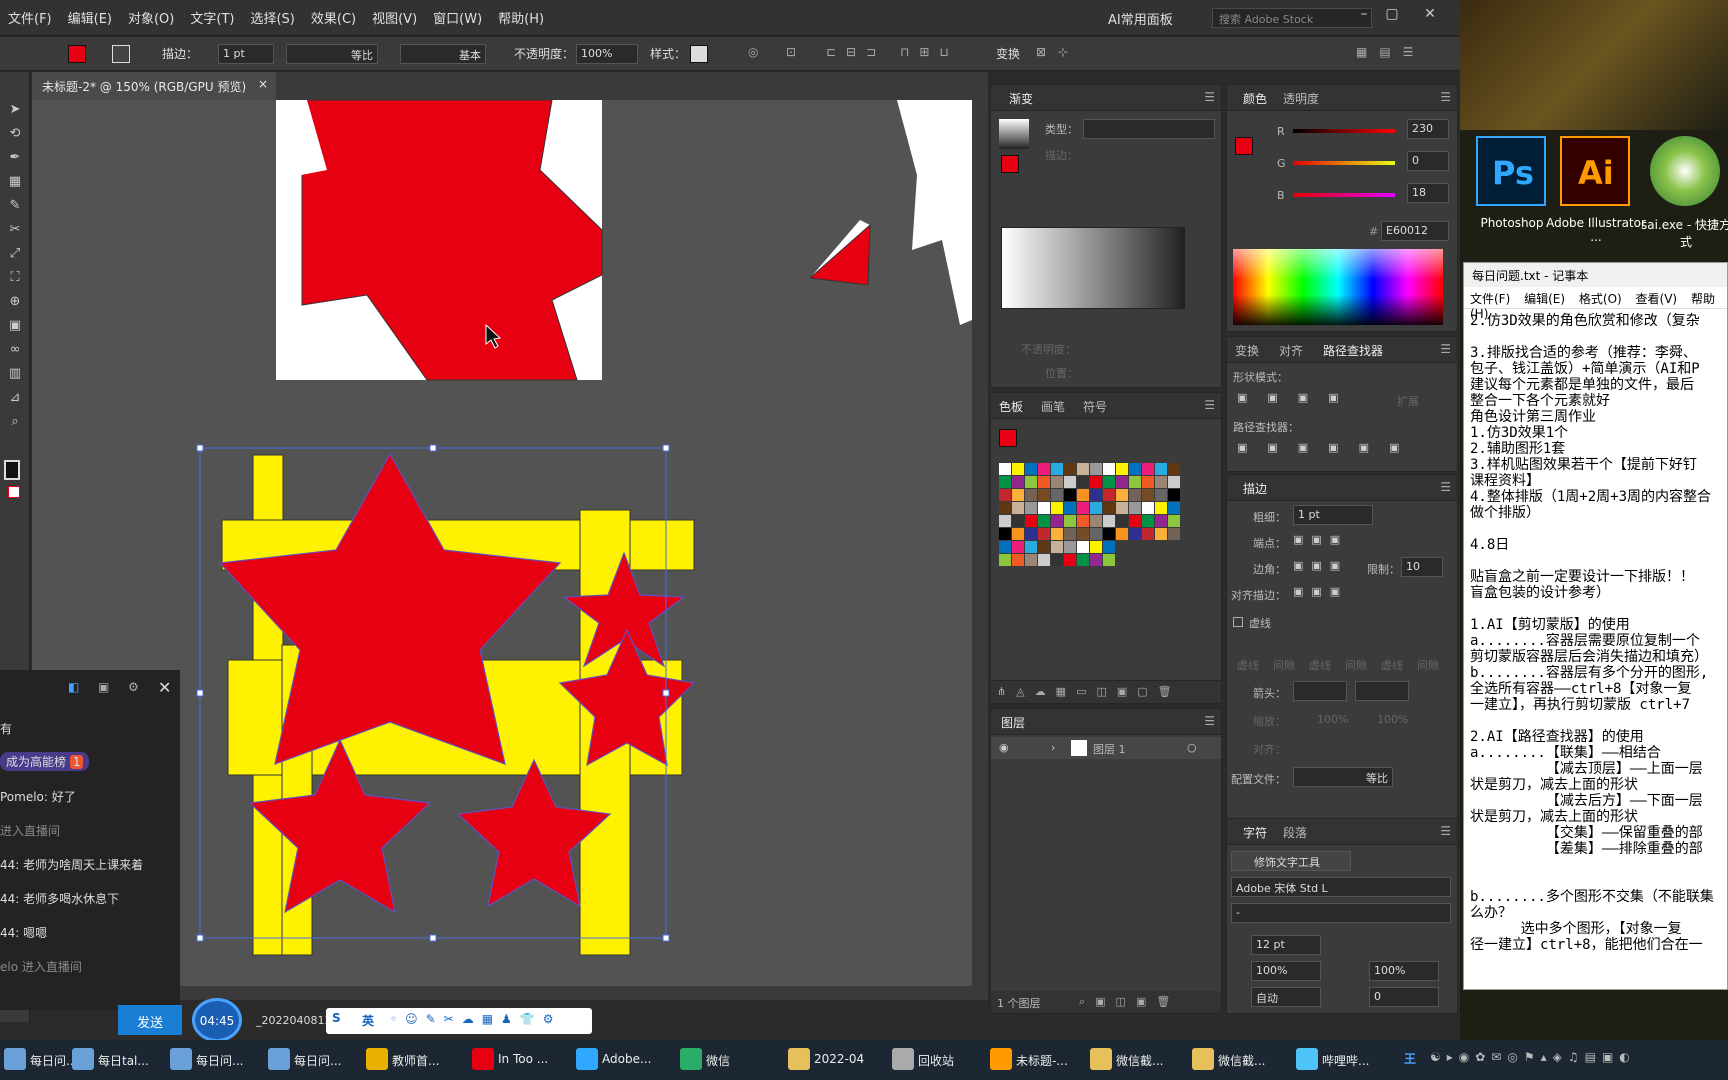 The width and height of the screenshot is (1728, 1080). Describe the element at coordinates (1320, 565) in the screenshot. I see `corner-icons: ▣▣▣` at that location.